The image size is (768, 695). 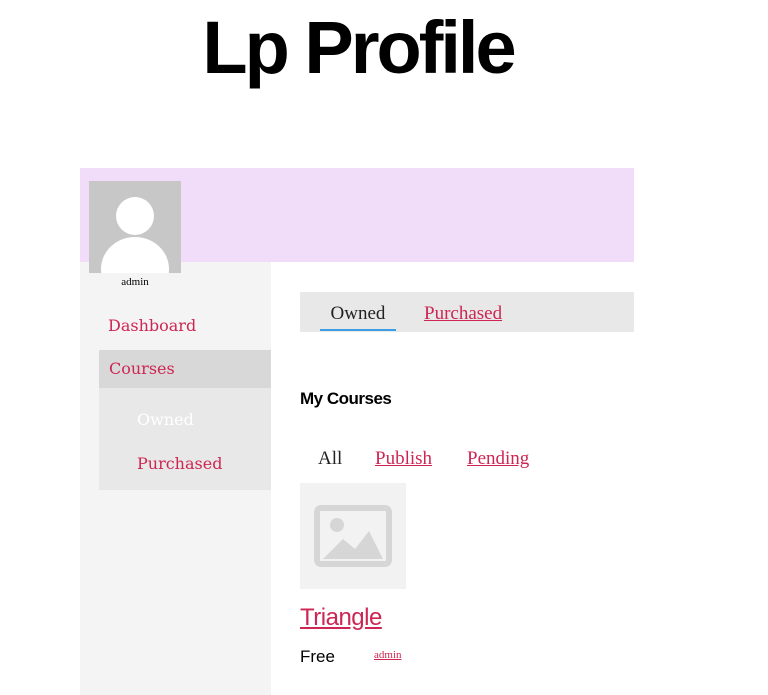 What do you see at coordinates (179, 463) in the screenshot?
I see `sidebar-subitem-purchased: Purchased` at bounding box center [179, 463].